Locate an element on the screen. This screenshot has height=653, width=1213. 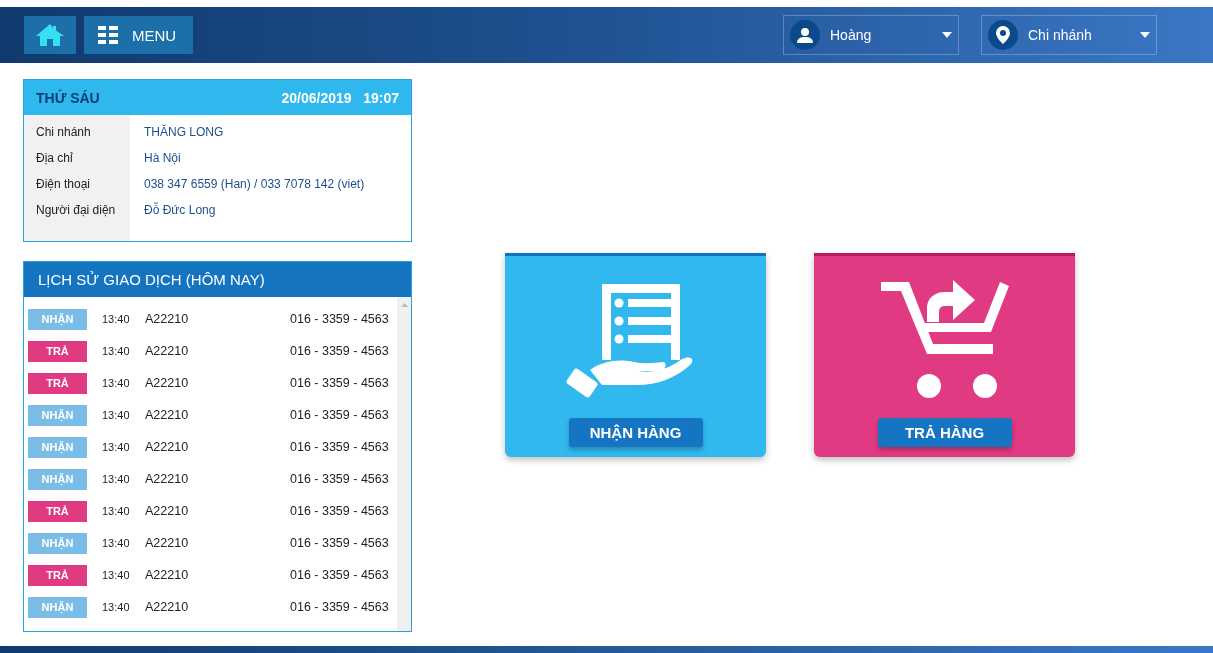
user-dropdown: Hoàng is located at coordinates (871, 35).